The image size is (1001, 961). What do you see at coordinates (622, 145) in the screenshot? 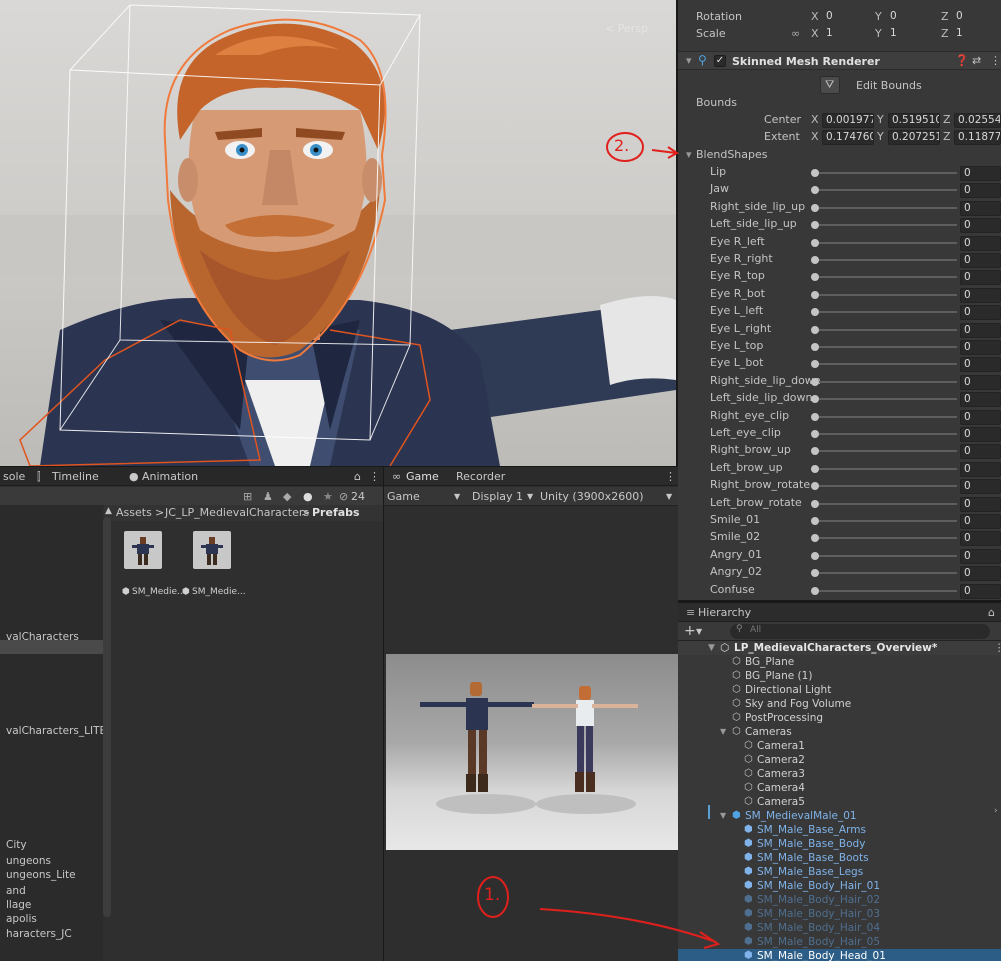
I see `annotation-two: 2.` at bounding box center [622, 145].